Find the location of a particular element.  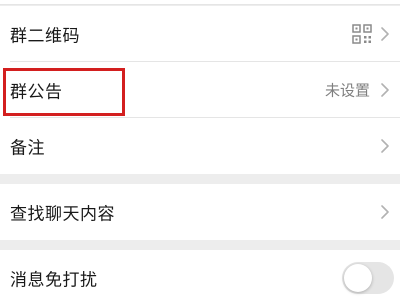

mute-notifications-toggle is located at coordinates (368, 278).